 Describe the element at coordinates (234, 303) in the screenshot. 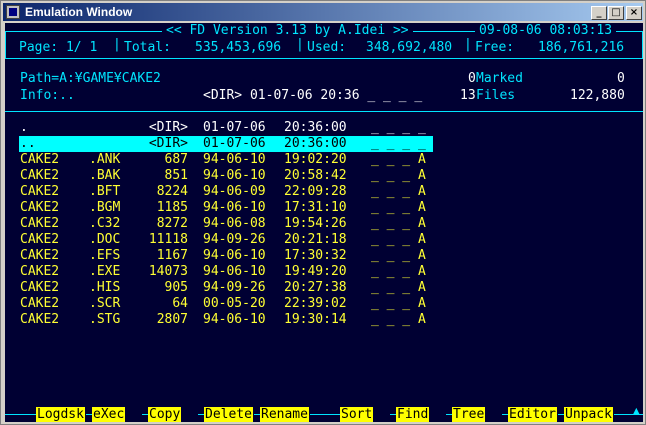

I see `file-date: 00-05-20` at that location.